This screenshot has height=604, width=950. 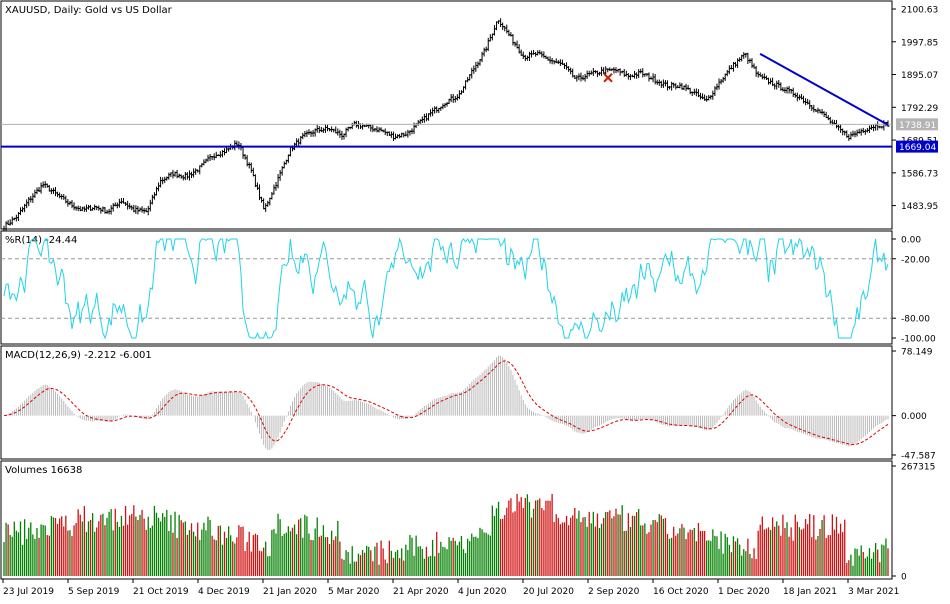 I want to click on macd-tick-label: 0.000, so click(x=914, y=417).